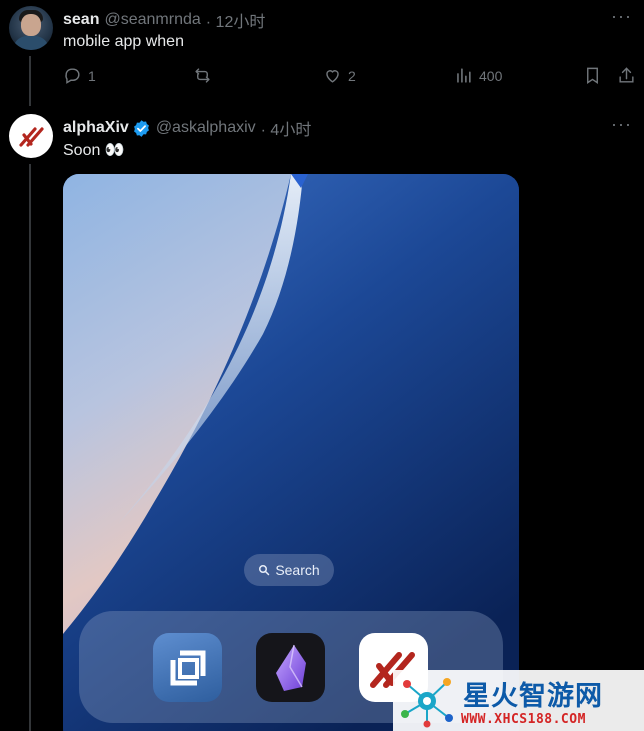 The height and width of the screenshot is (731, 644). Describe the element at coordinates (94, 150) in the screenshot. I see `tweet-text: Soon 👀` at that location.